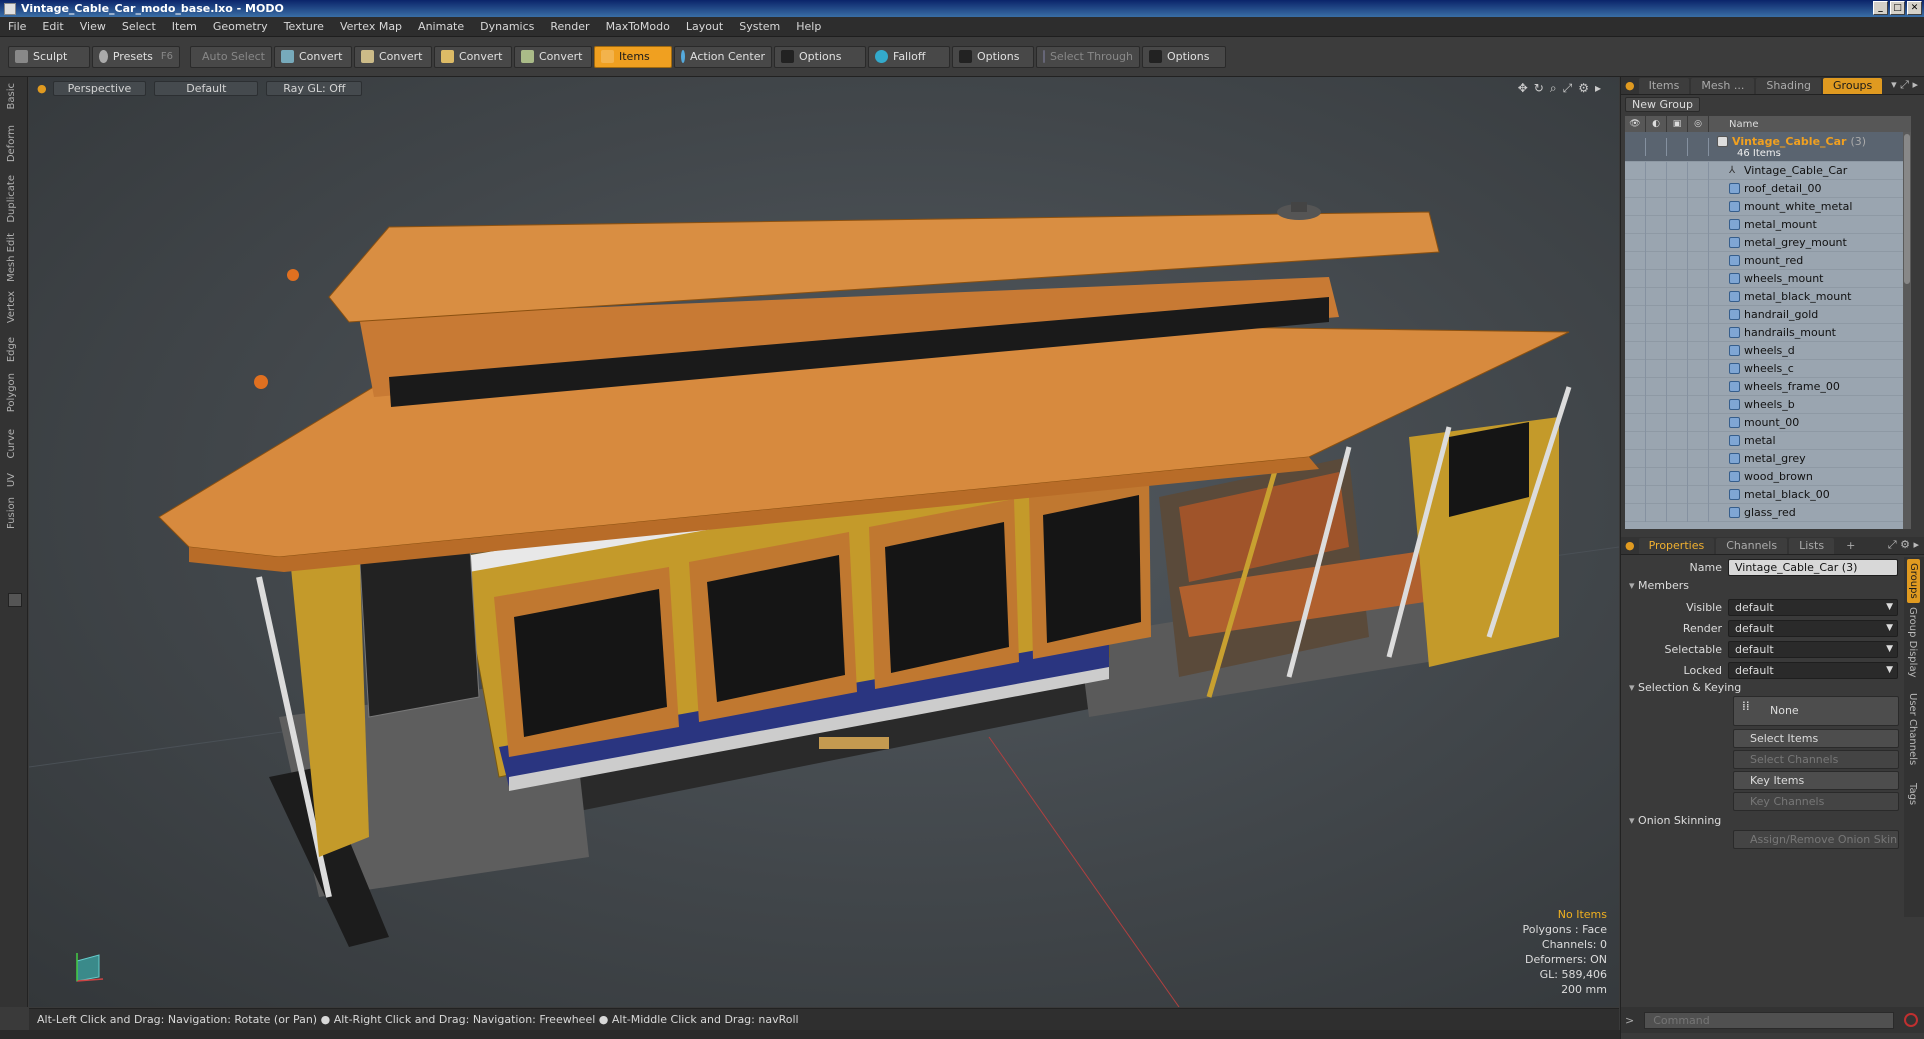 This screenshot has height=1039, width=1924. What do you see at coordinates (1088, 56) in the screenshot?
I see `select-through-button: Select Through` at bounding box center [1088, 56].